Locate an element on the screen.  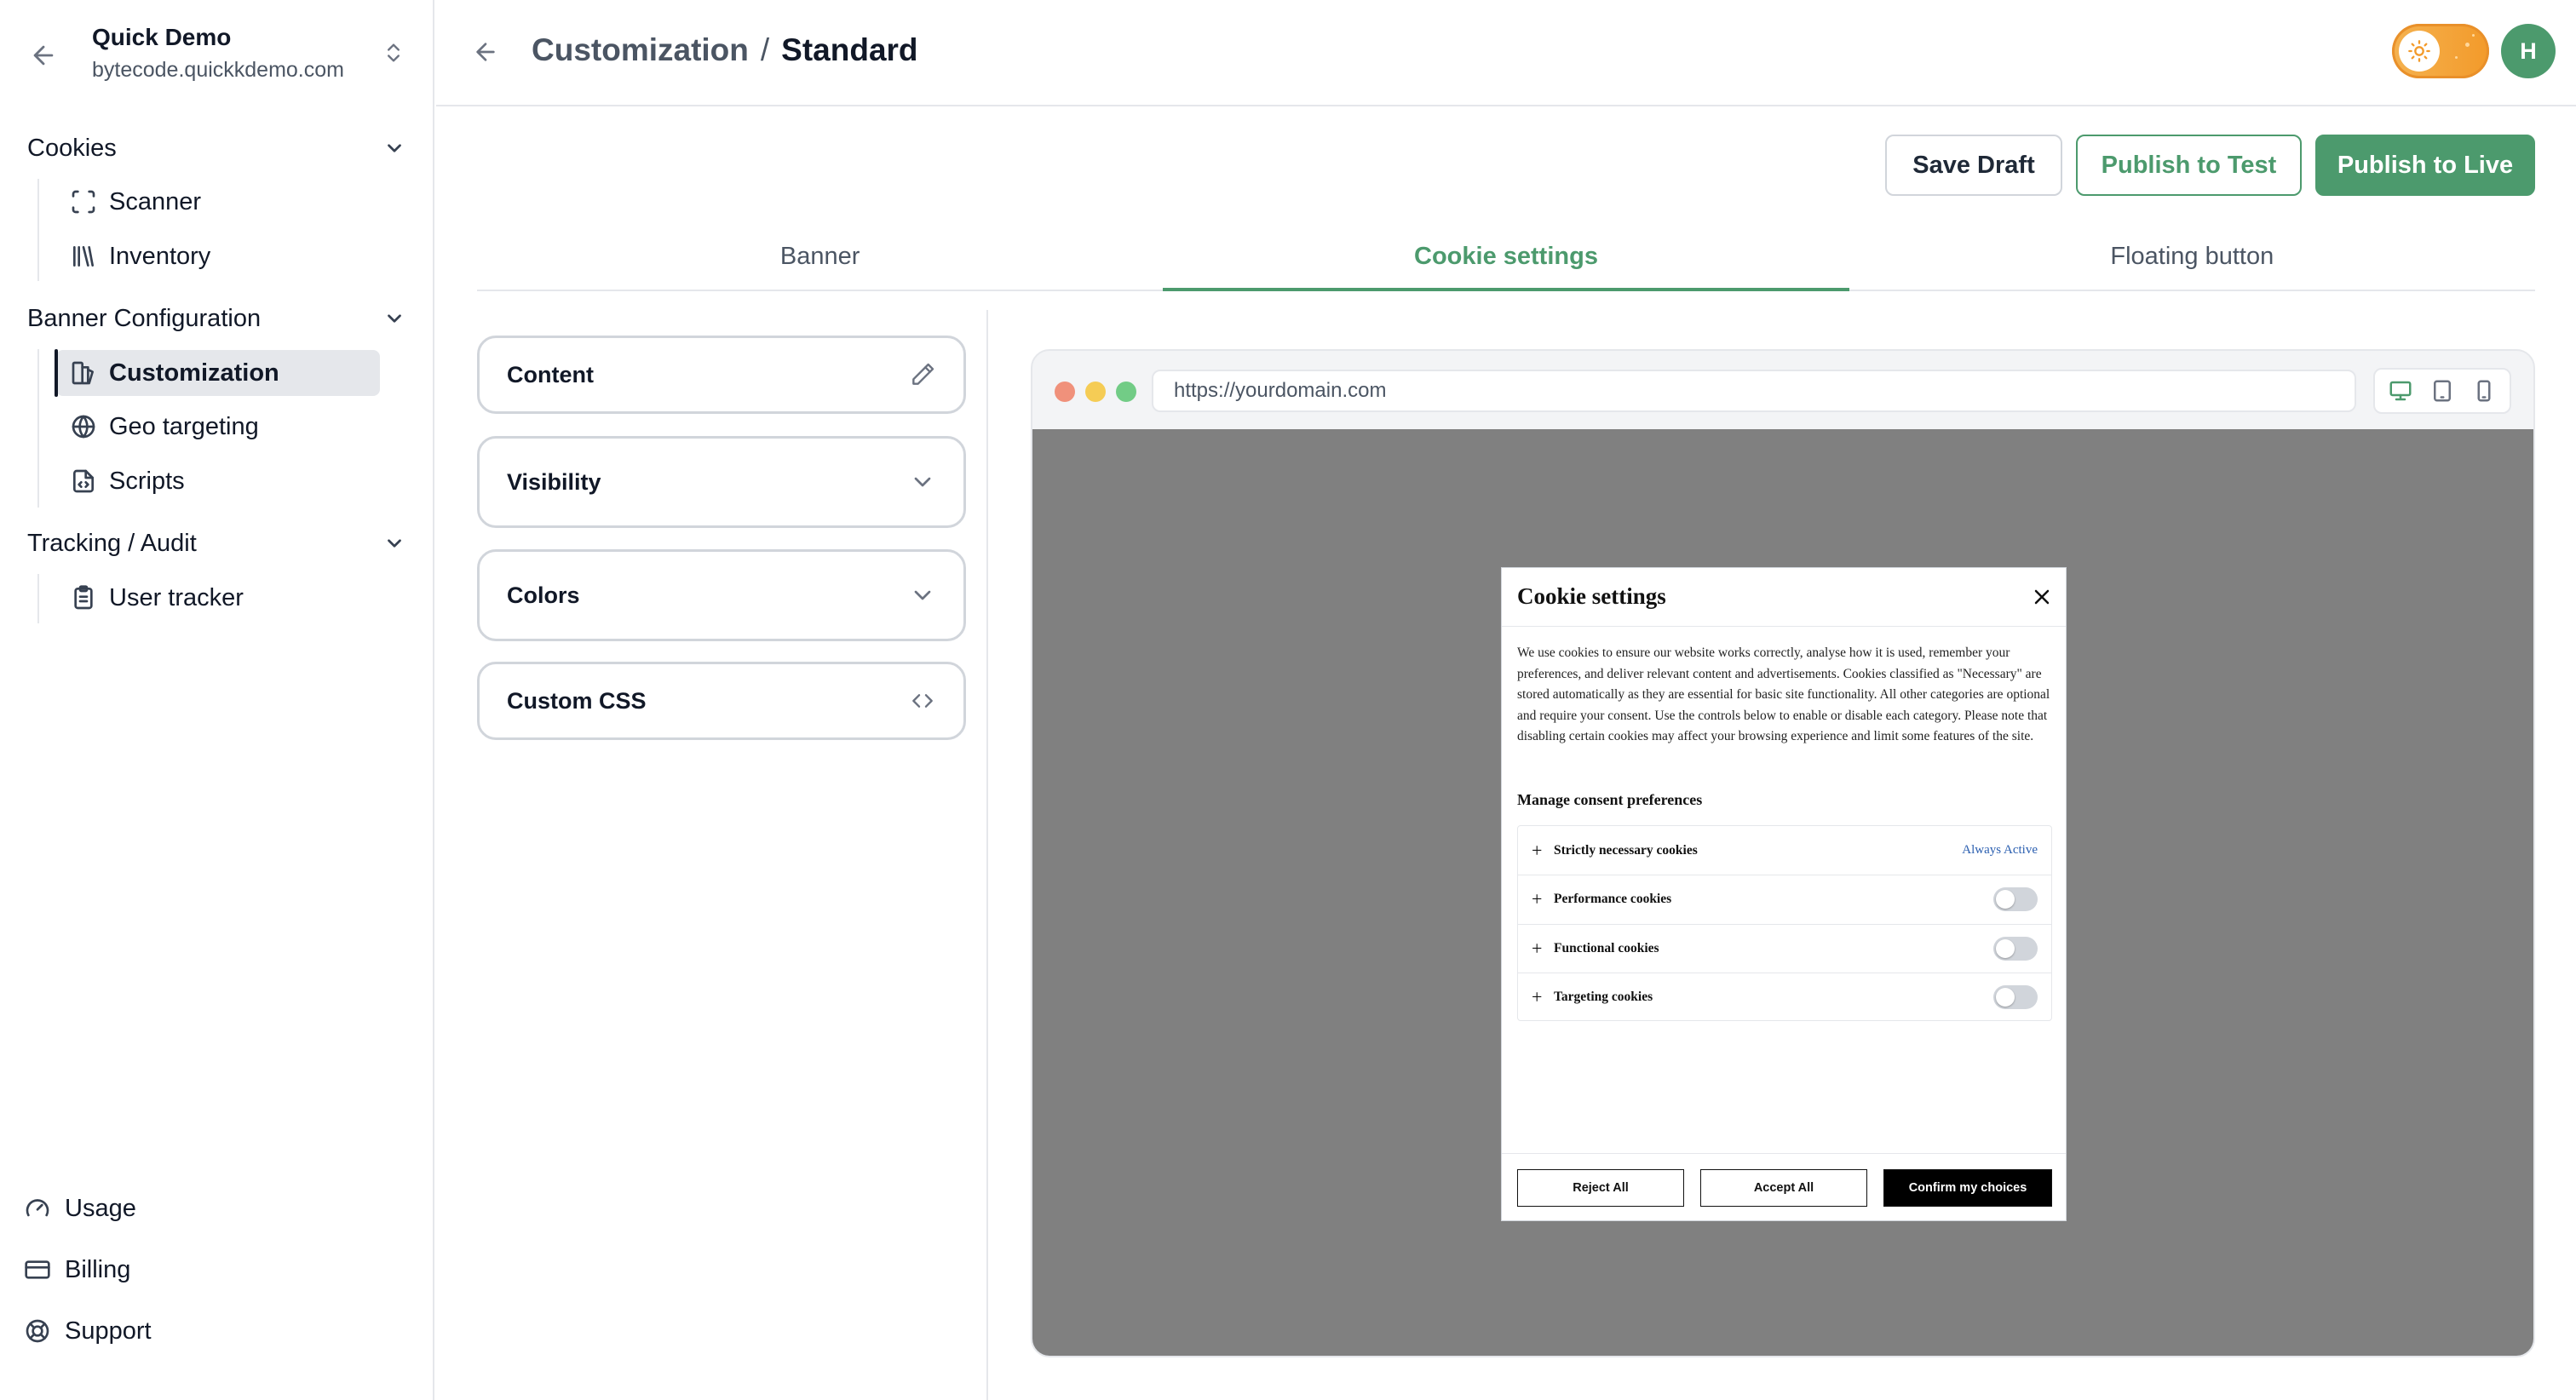
sidebar-item-label: Scanner is located at coordinates (156, 201).